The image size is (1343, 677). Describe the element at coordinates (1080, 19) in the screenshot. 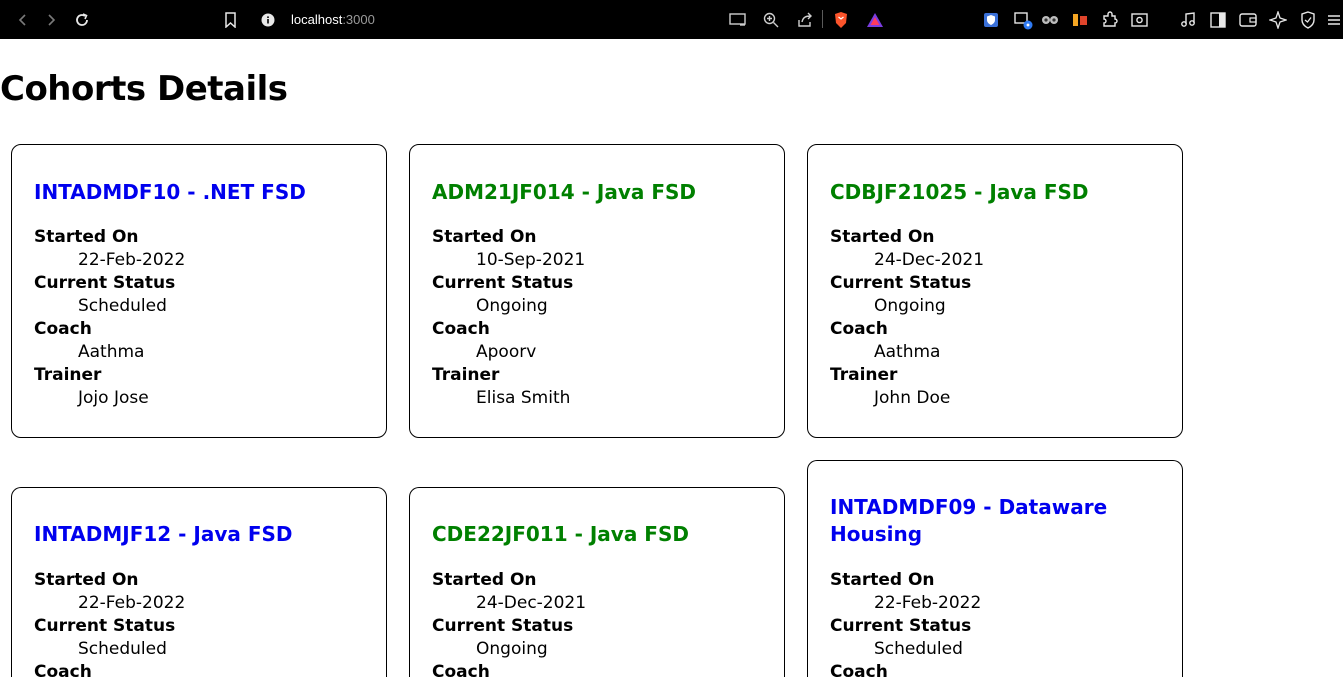

I see `extension-lighthouse-icon` at that location.